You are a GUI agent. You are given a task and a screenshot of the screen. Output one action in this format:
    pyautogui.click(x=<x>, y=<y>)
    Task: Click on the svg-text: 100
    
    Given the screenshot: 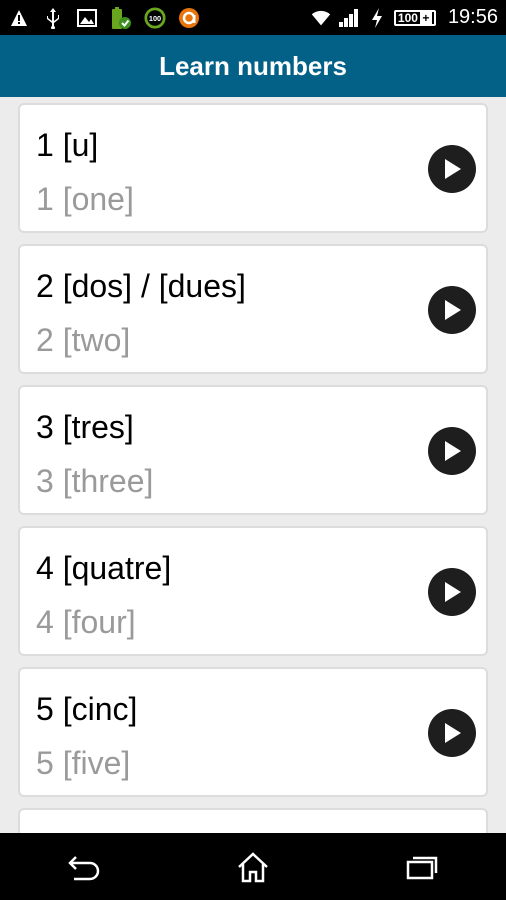 What is the action you would take?
    pyautogui.click(x=155, y=18)
    